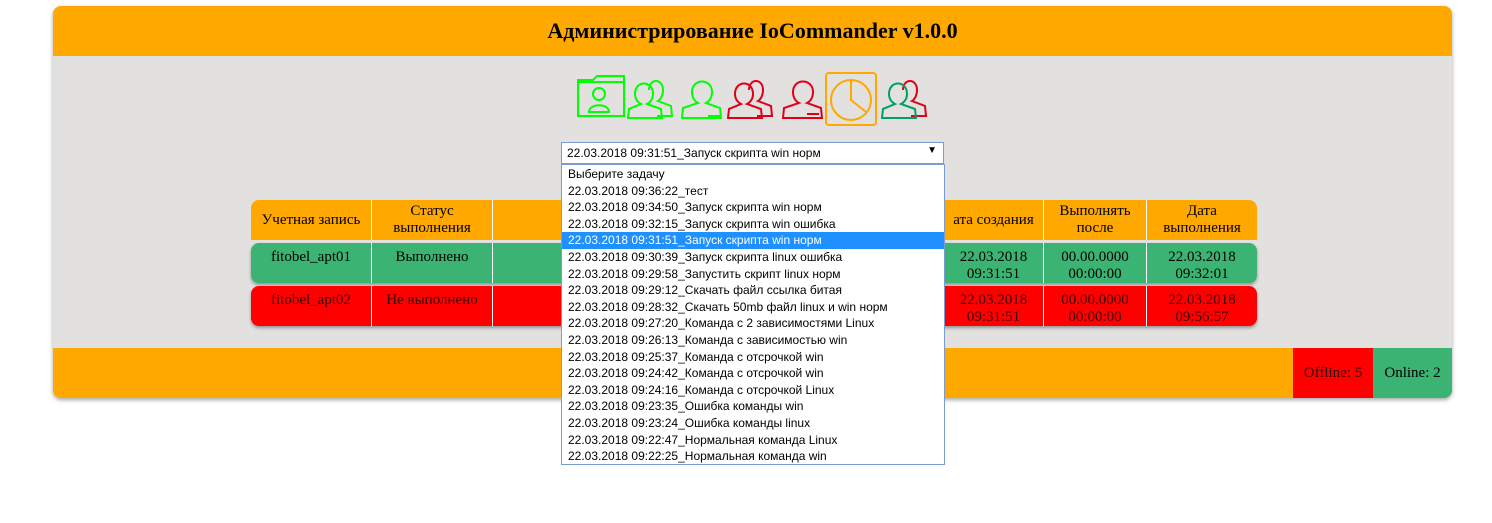  I want to click on header-run-after: Выполнять после, so click(1095, 220).